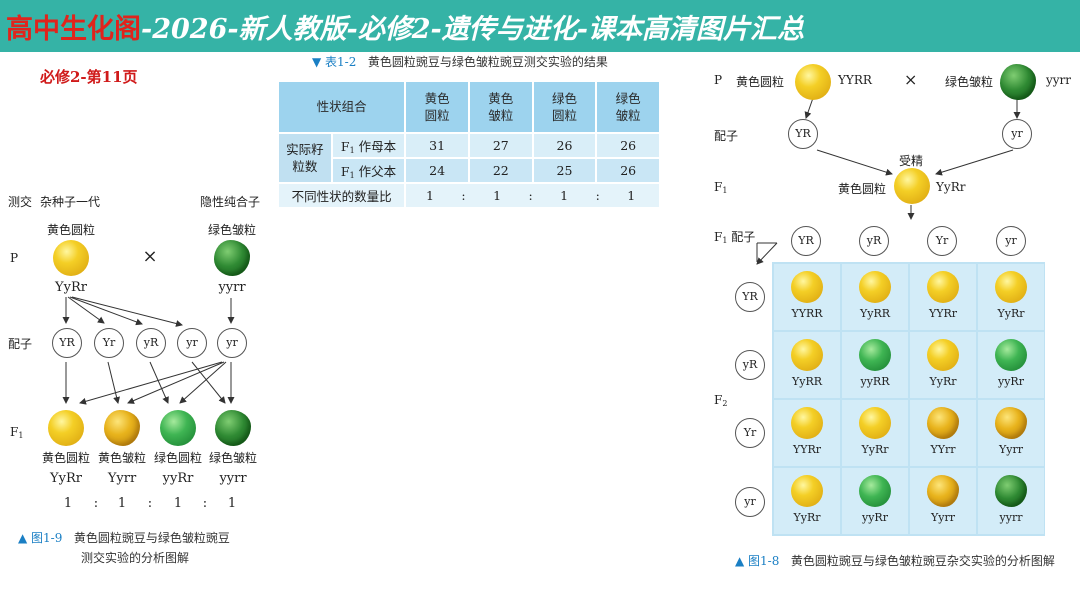 This screenshot has height=608, width=1080. I want to click on punnett-cell: Yyrr, so click(943, 501).